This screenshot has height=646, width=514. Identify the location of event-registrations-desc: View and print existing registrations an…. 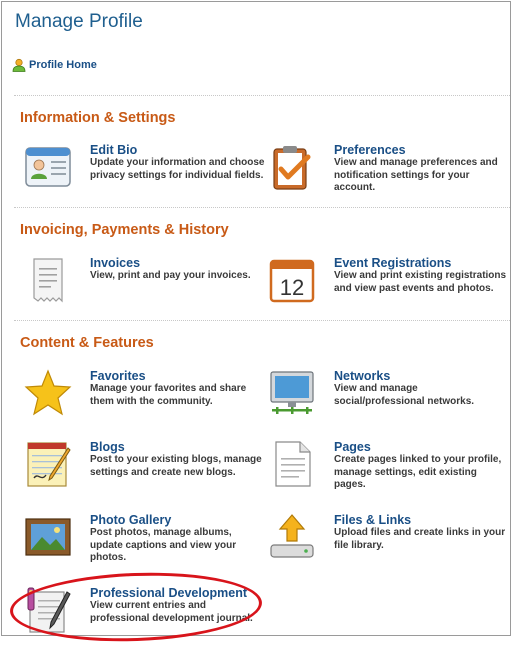
(420, 282).